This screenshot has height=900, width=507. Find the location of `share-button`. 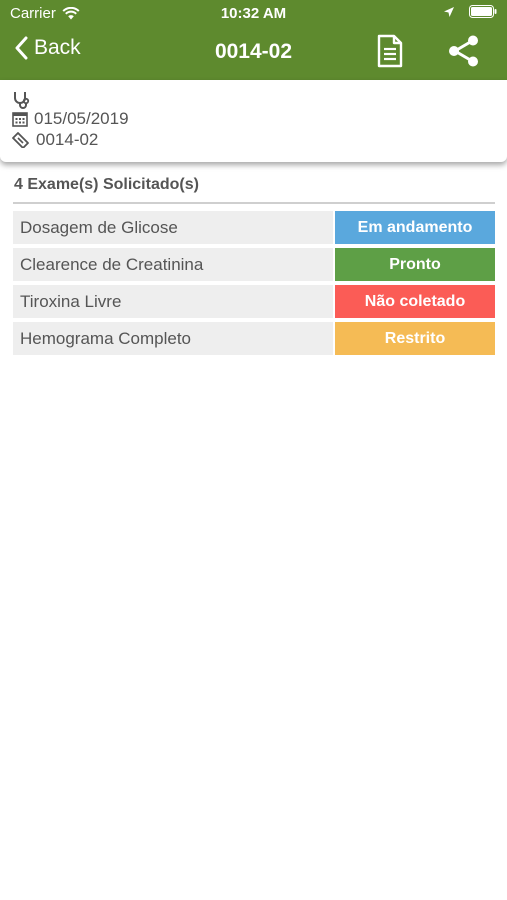

share-button is located at coordinates (464, 53).